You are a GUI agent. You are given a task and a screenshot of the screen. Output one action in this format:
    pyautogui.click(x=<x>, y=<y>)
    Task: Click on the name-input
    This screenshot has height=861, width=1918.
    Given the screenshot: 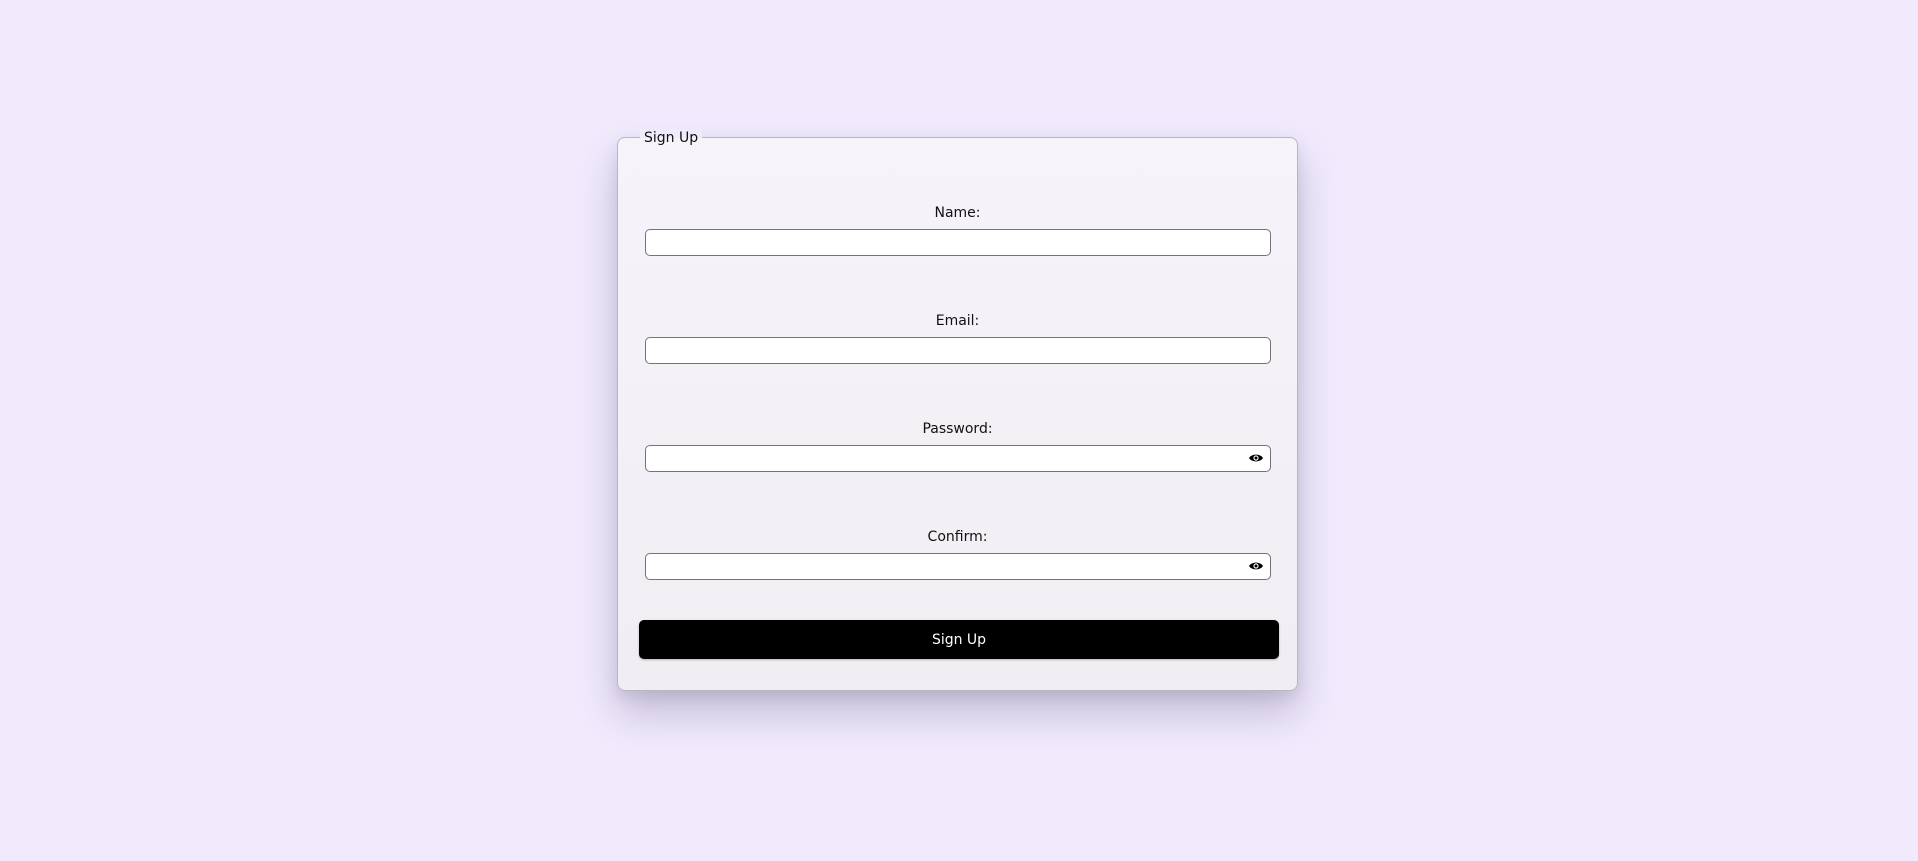 What is the action you would take?
    pyautogui.click(x=958, y=242)
    